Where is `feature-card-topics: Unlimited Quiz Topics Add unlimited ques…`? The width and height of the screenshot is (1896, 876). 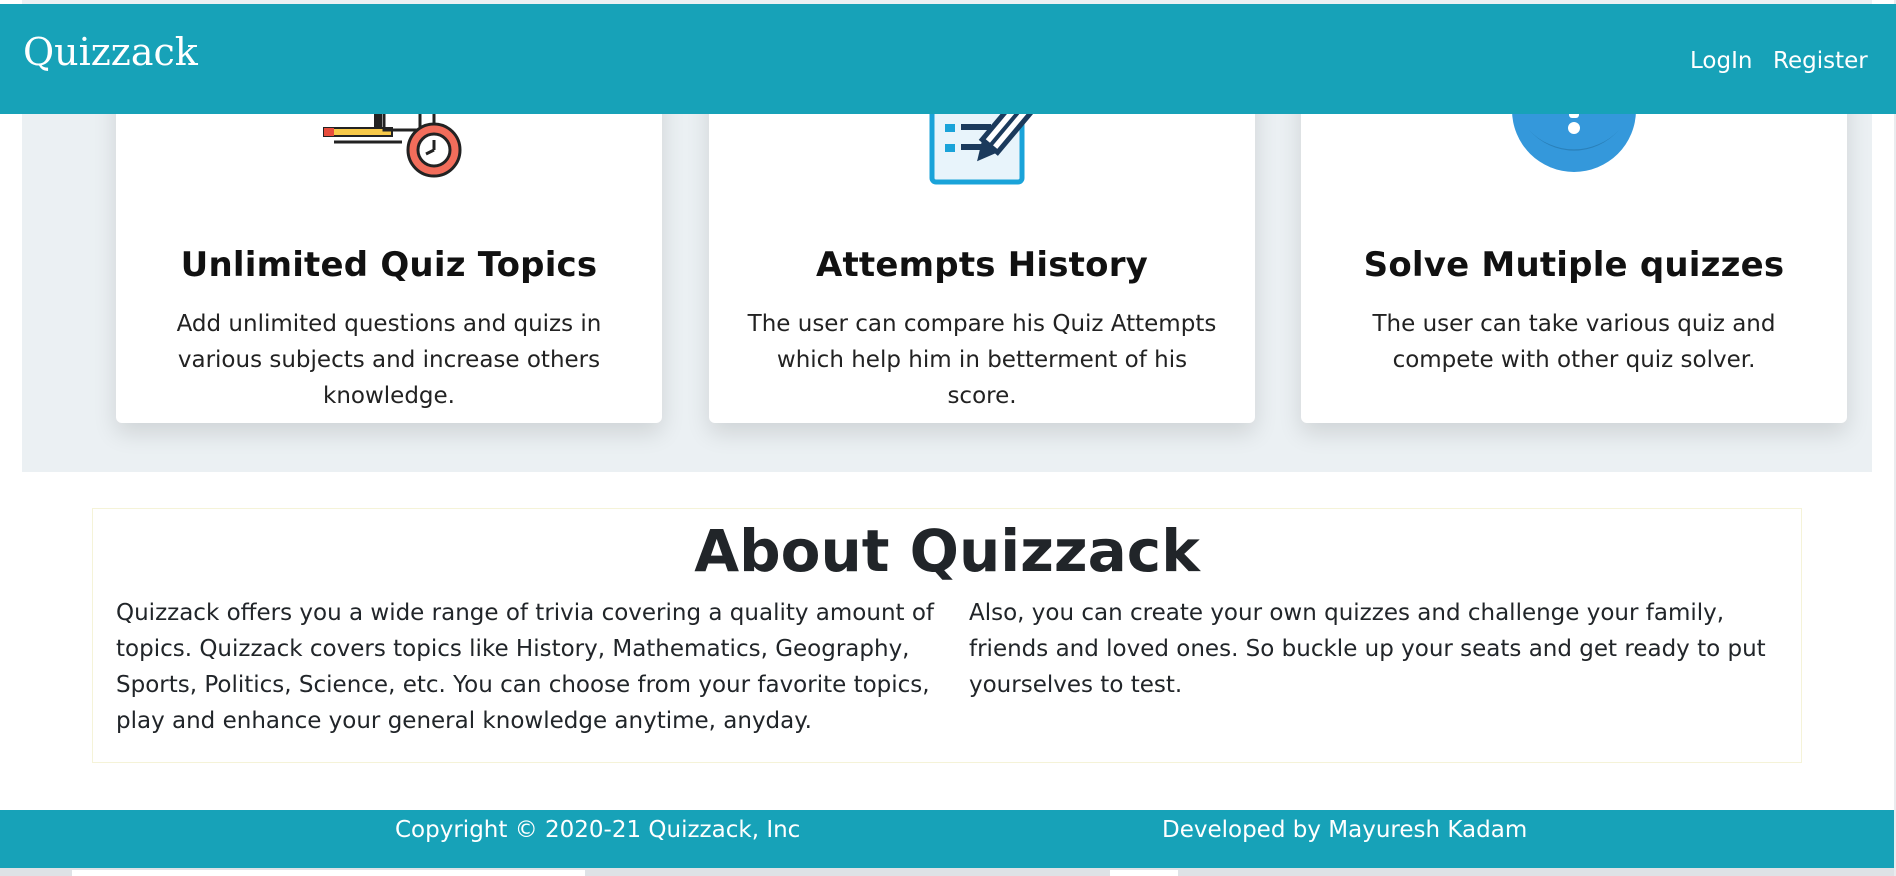 feature-card-topics: Unlimited Quiz Topics Add unlimited ques… is located at coordinates (389, 241).